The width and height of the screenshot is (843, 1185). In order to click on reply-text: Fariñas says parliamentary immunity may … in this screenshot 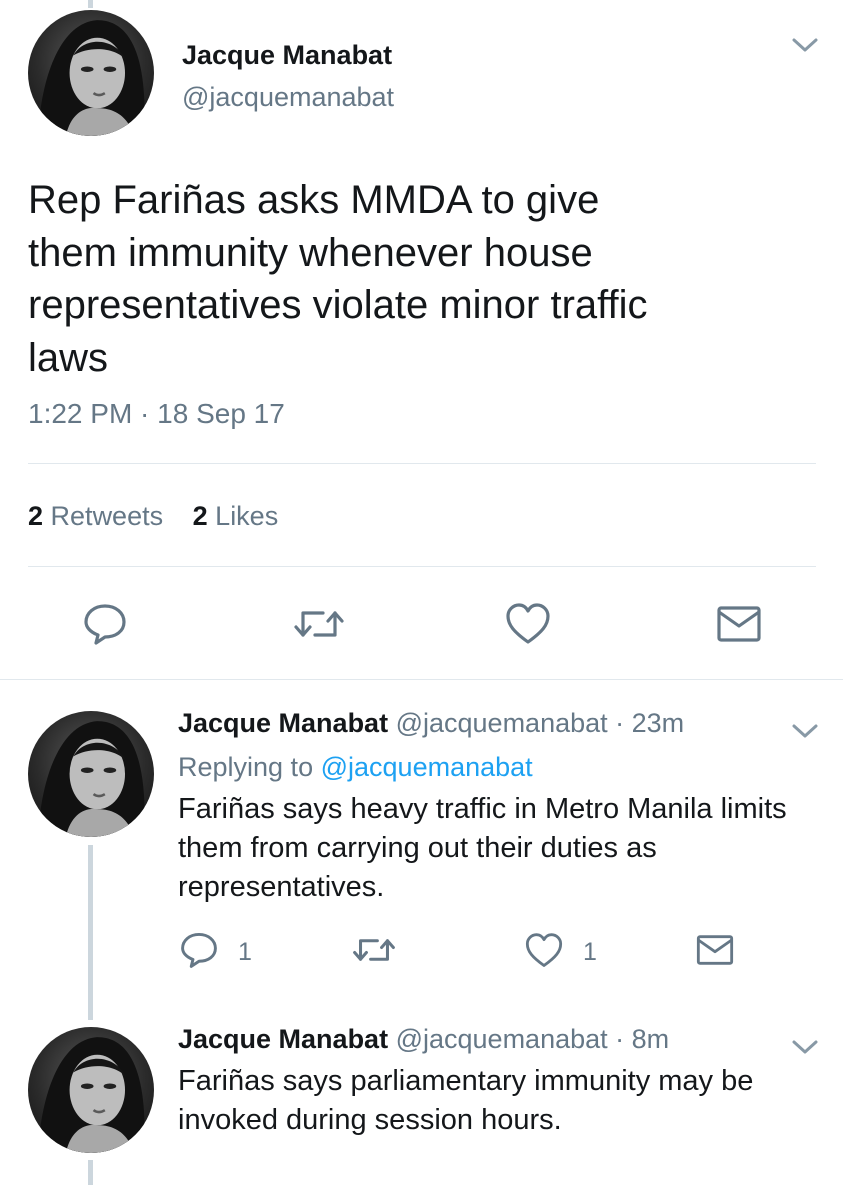, I will do `click(465, 1101)`.